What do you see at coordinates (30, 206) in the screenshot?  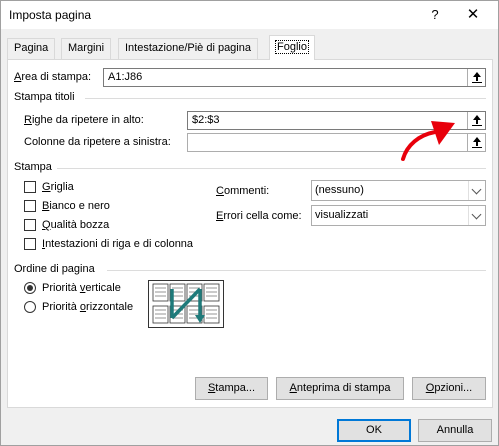 I see `black-white-checkbox` at bounding box center [30, 206].